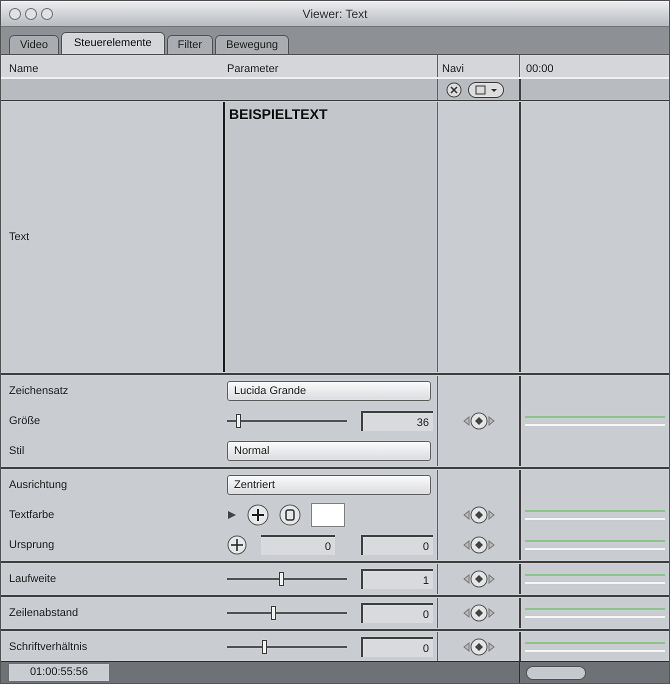 Image resolution: width=670 pixels, height=684 pixels. Describe the element at coordinates (31, 515) in the screenshot. I see `parameter-label: Textfarbe` at that location.